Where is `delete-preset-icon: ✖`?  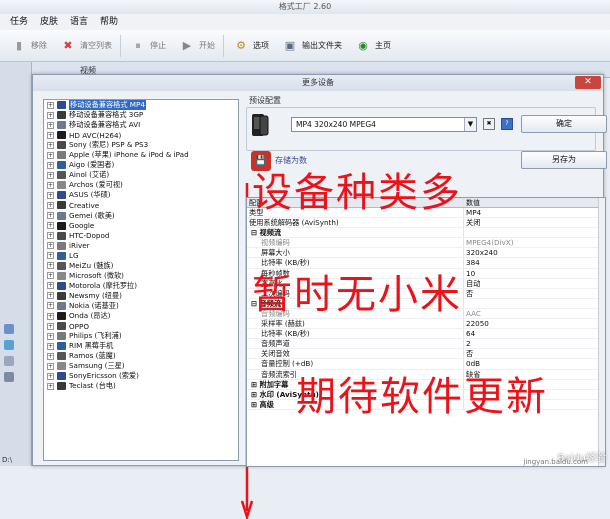 delete-preset-icon: ✖ is located at coordinates (489, 124).